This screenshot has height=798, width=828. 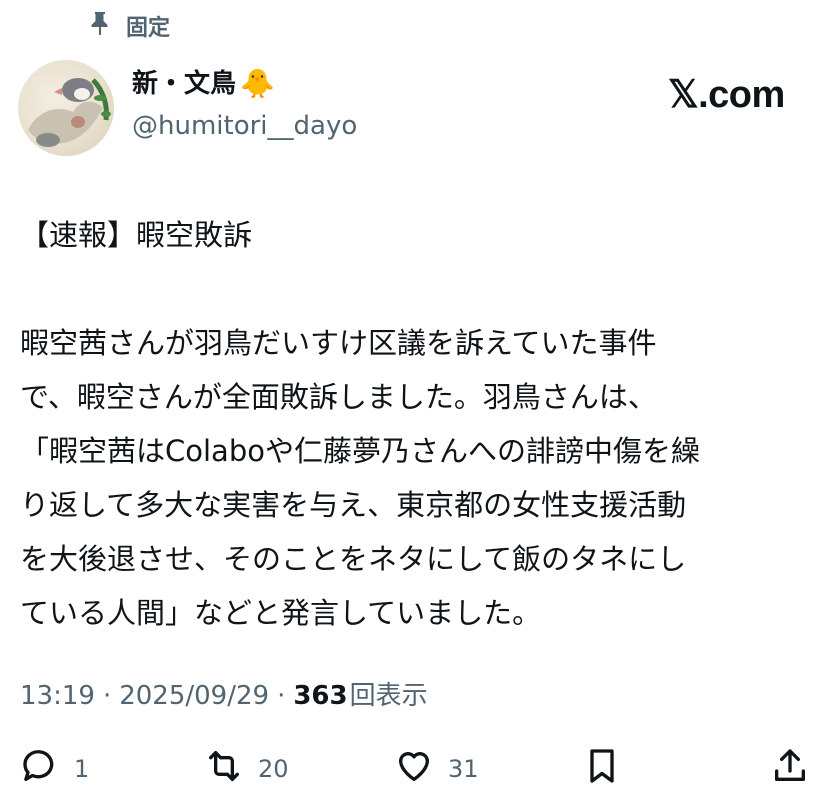 What do you see at coordinates (320, 696) in the screenshot?
I see `views-count: 363` at bounding box center [320, 696].